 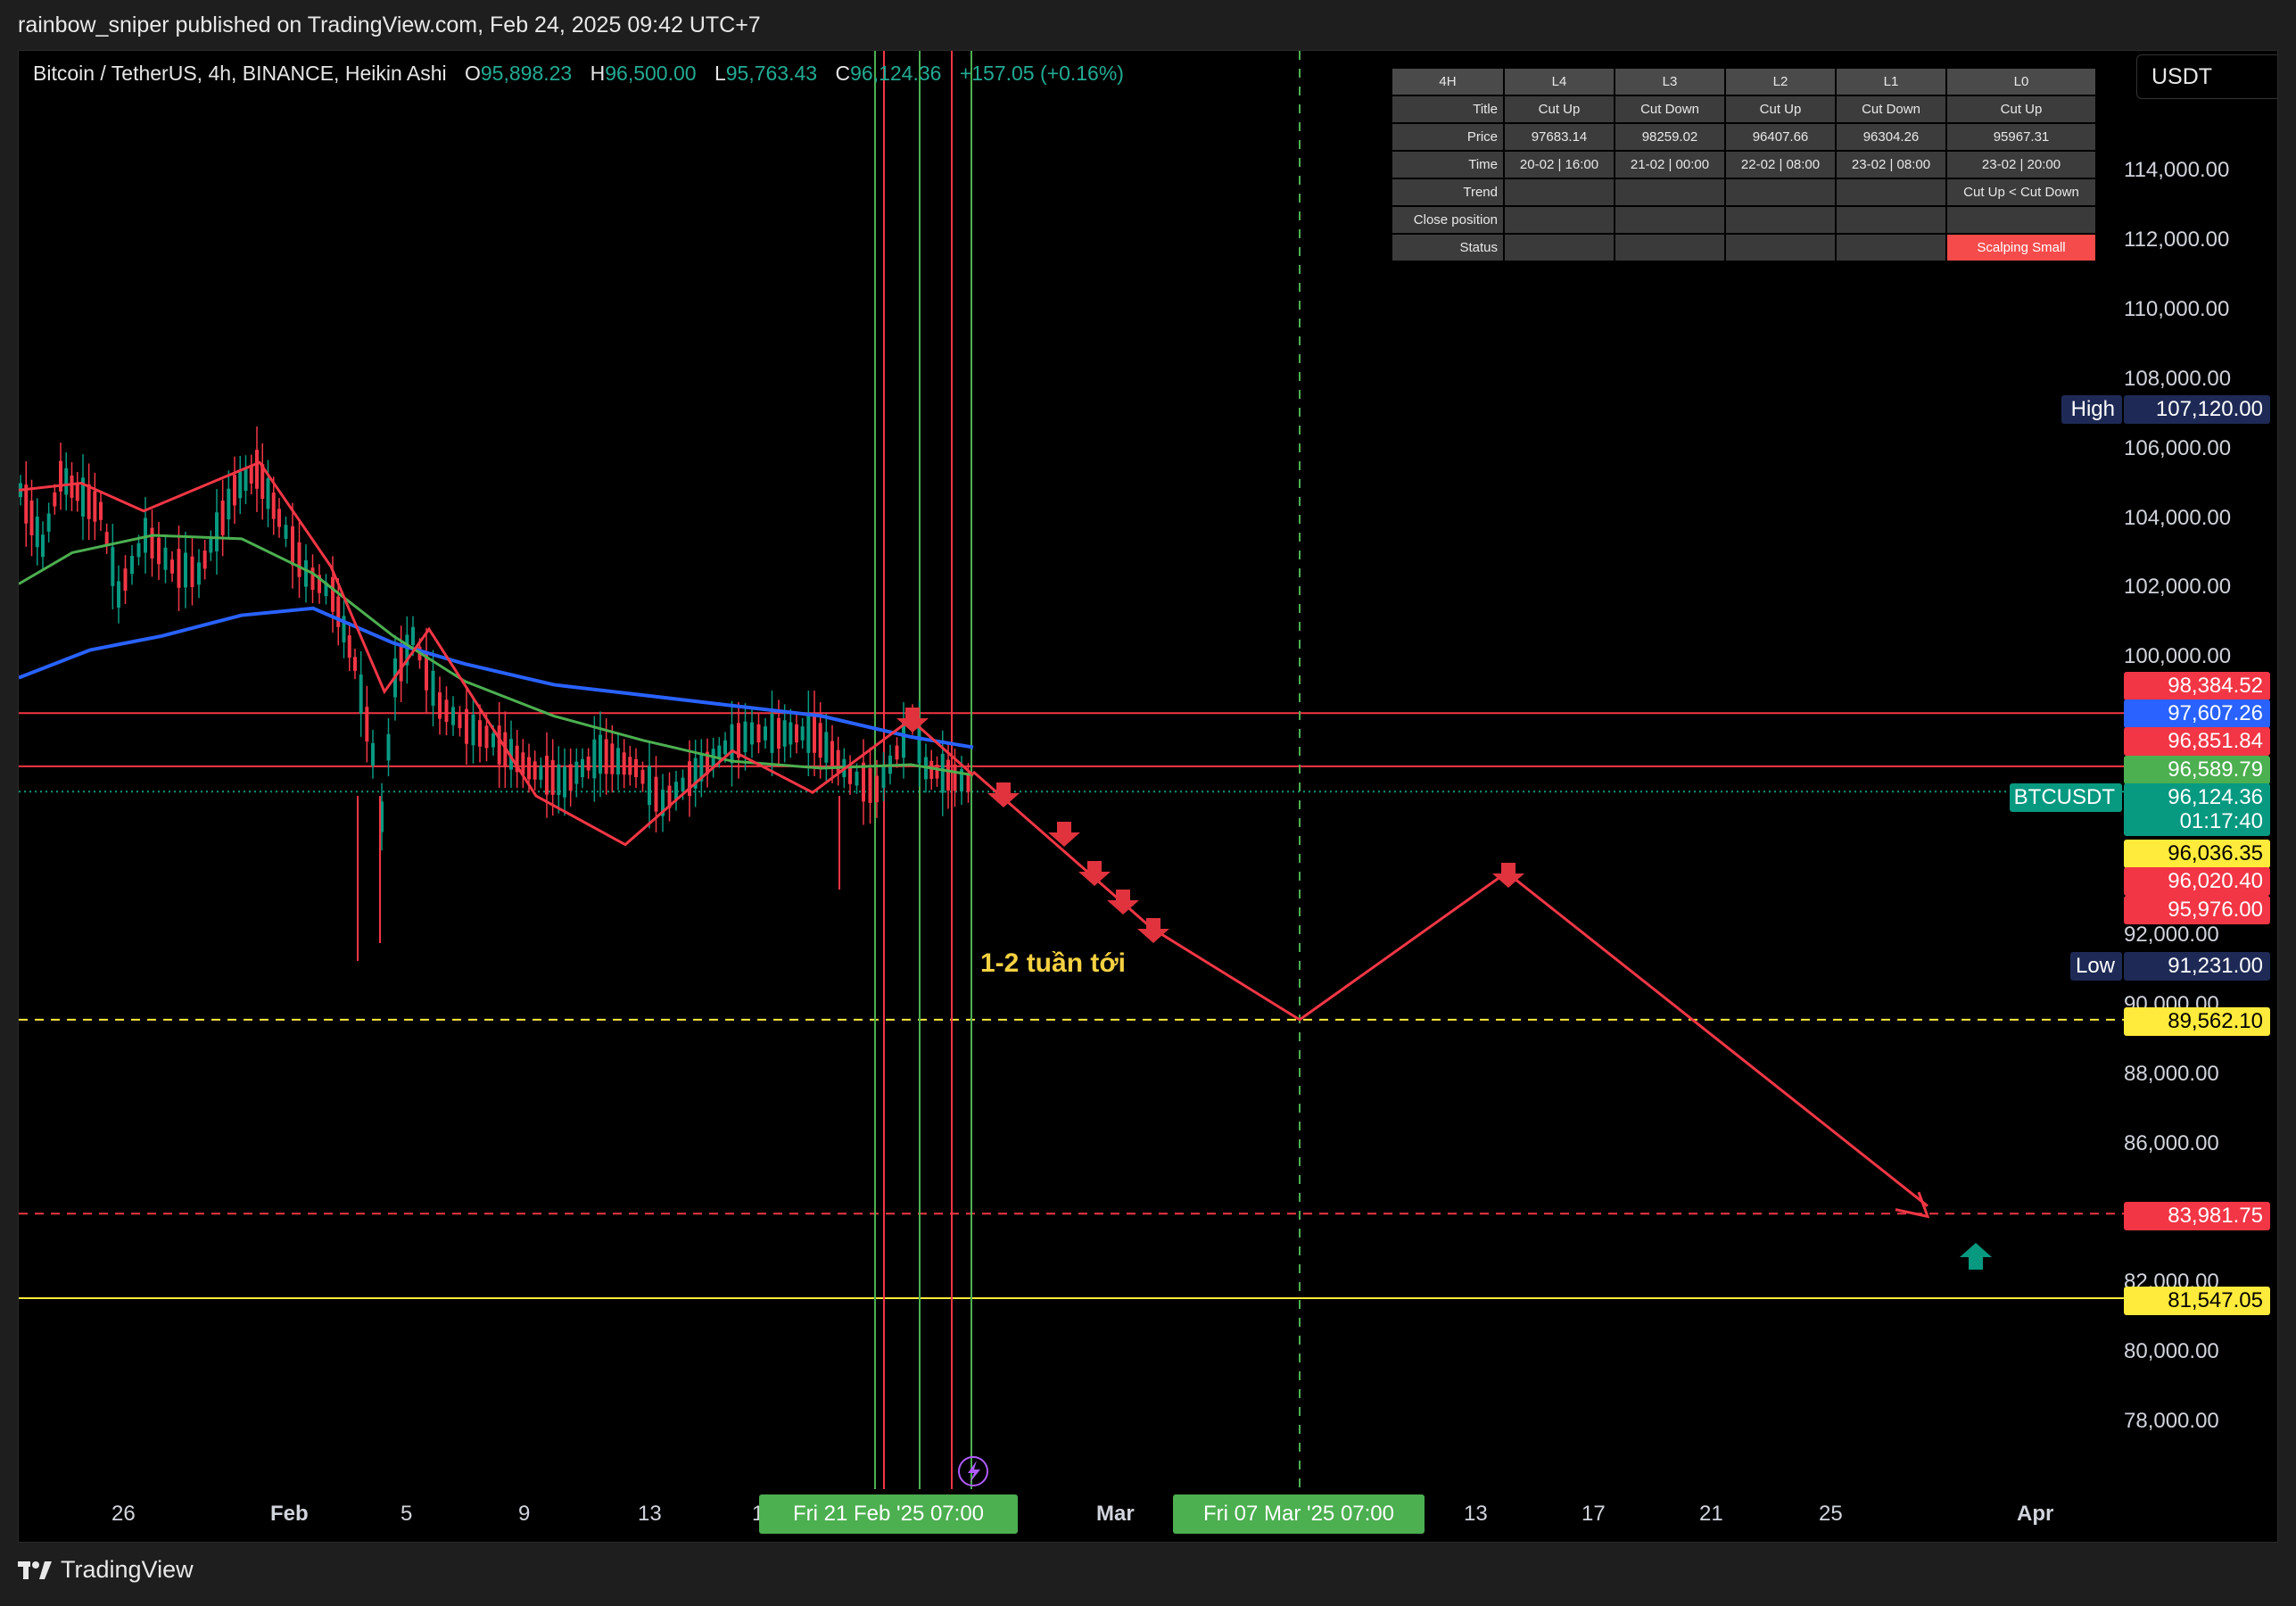 What do you see at coordinates (1670, 81) in the screenshot?
I see `table-header-cell: L3` at bounding box center [1670, 81].